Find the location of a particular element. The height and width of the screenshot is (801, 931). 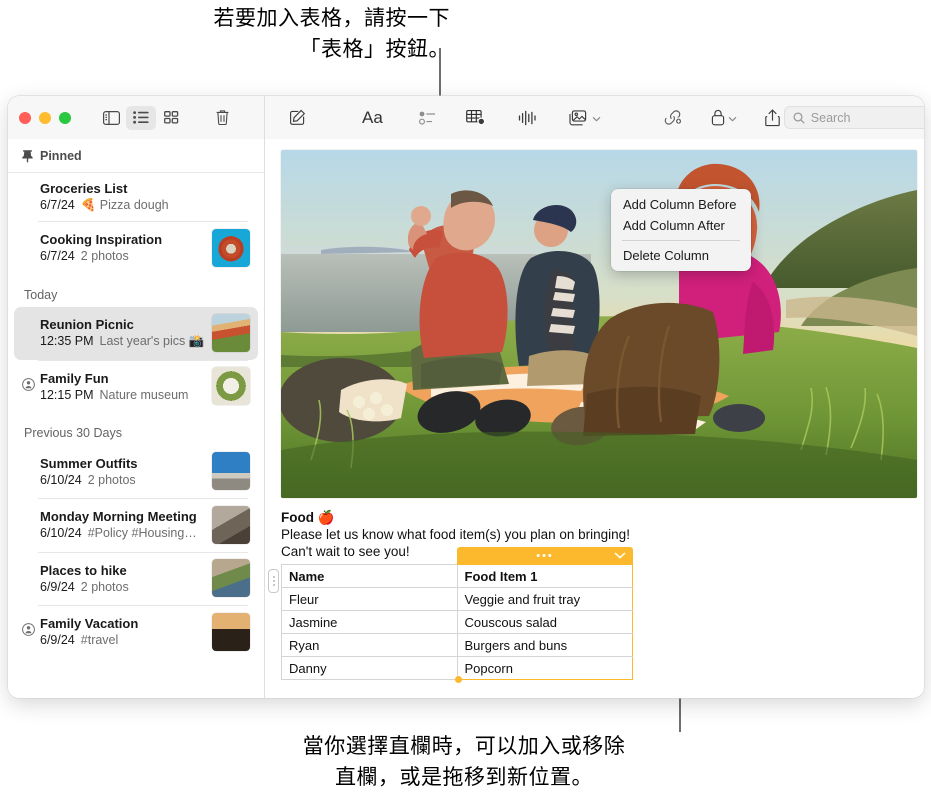

link-add-icon is located at coordinates (673, 118).